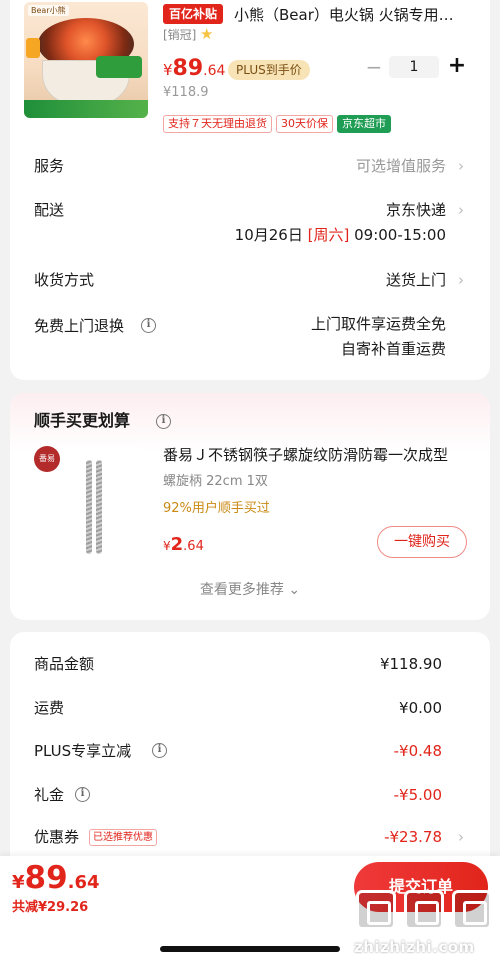 The image size is (500, 964). Describe the element at coordinates (304, 124) in the screenshot. I see `price-protect-tag: 30天价保` at that location.